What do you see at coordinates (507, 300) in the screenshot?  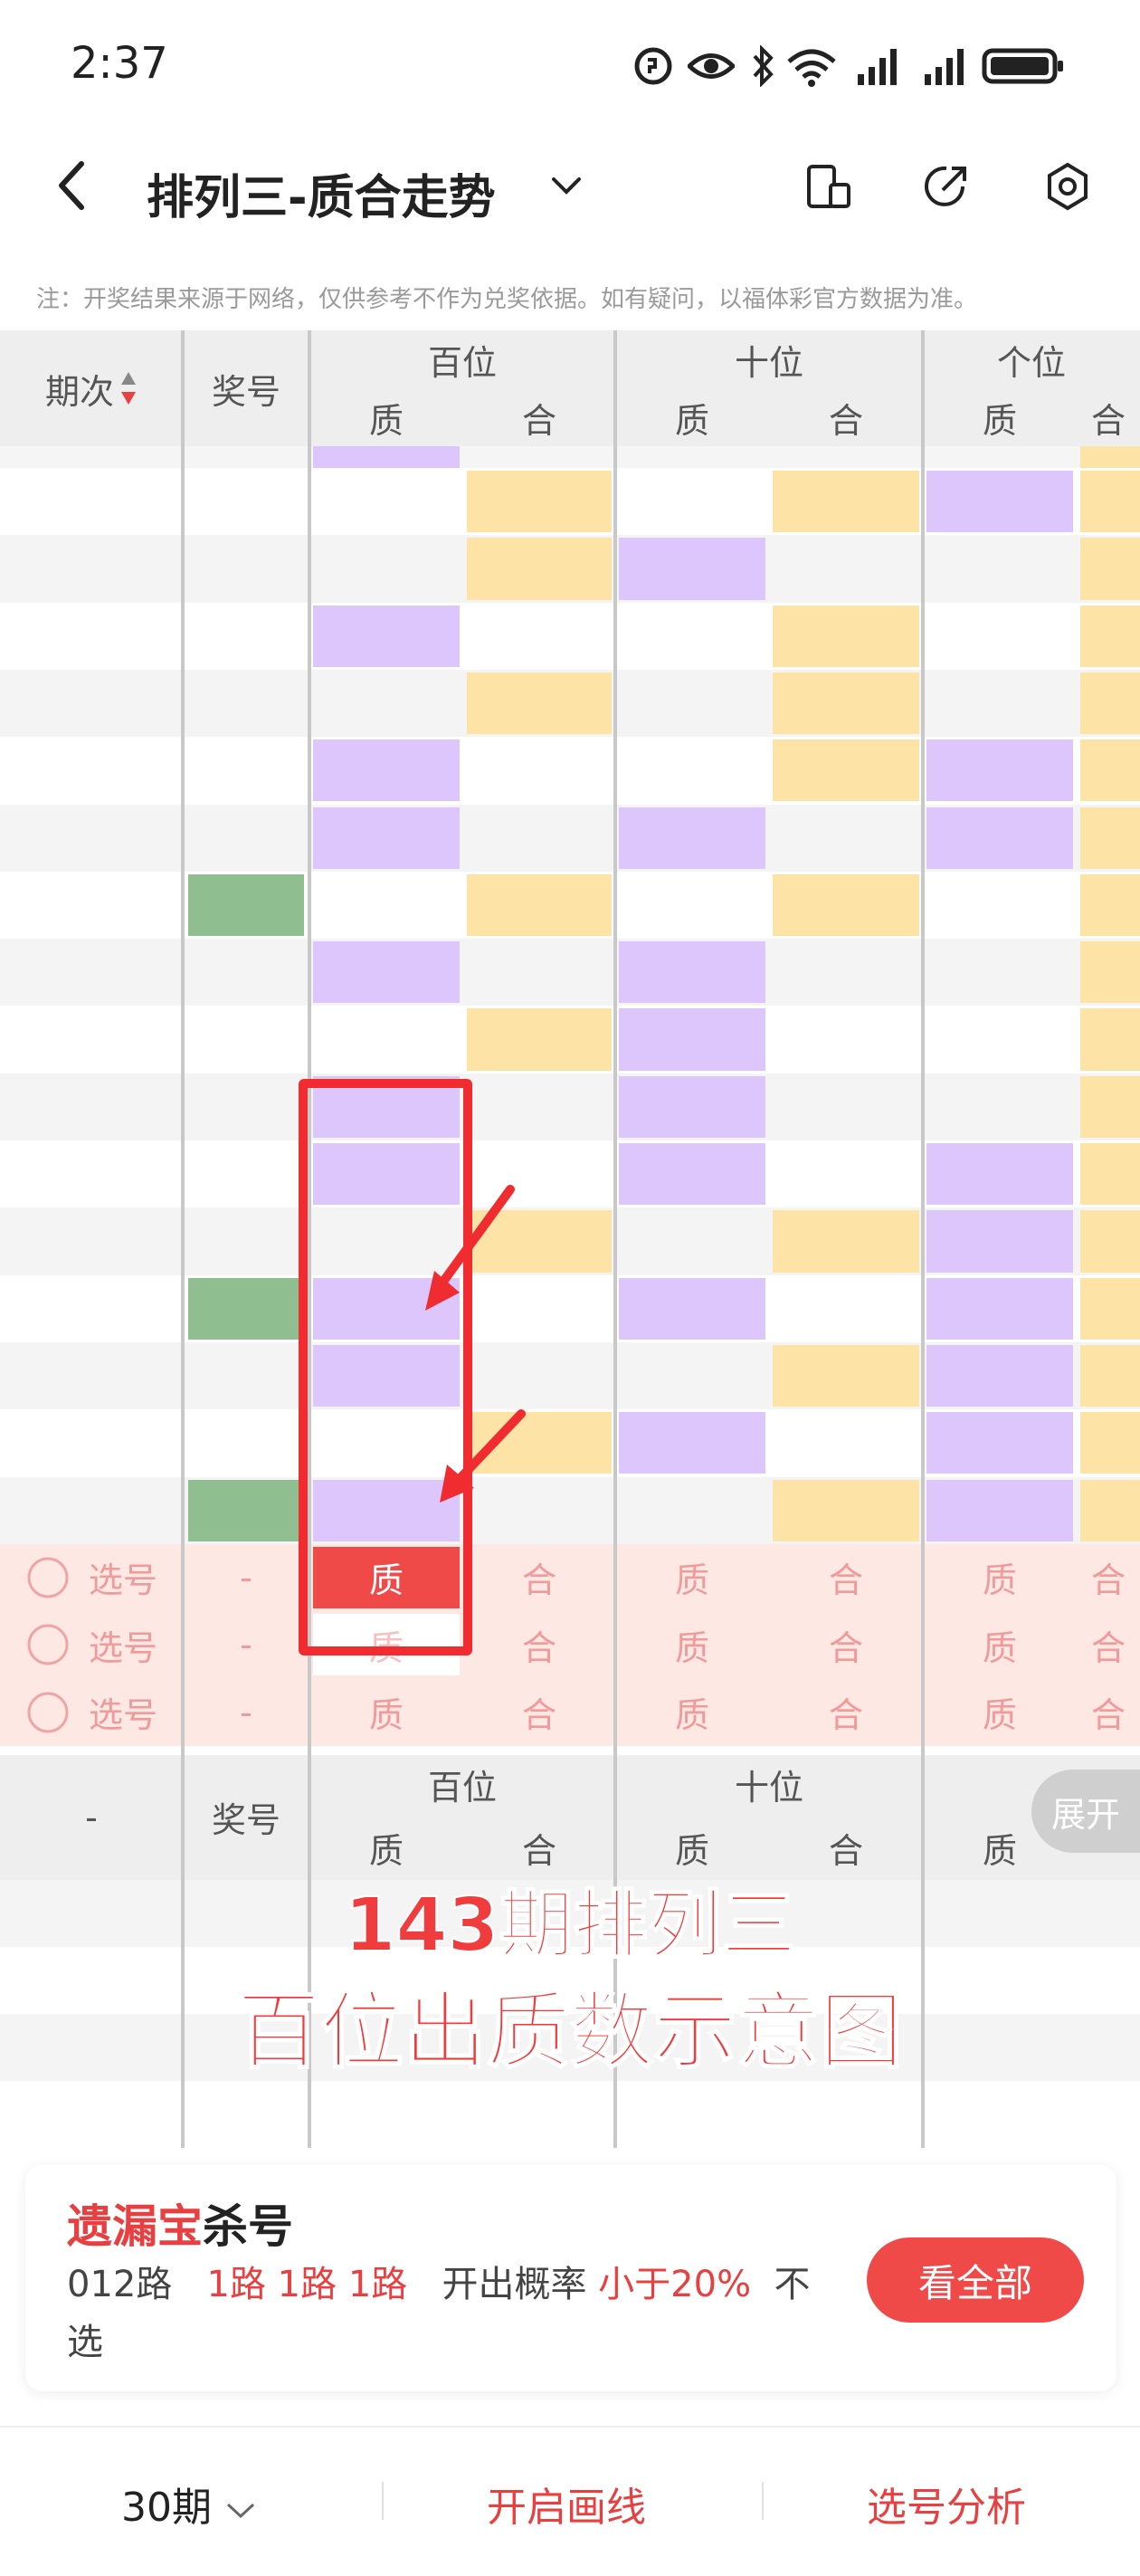 I see `disclaimer-text: 注：开奖结果来源于网络，仅供参考不作为兑奖依据。如有疑问，以福体彩官方数据为准。` at bounding box center [507, 300].